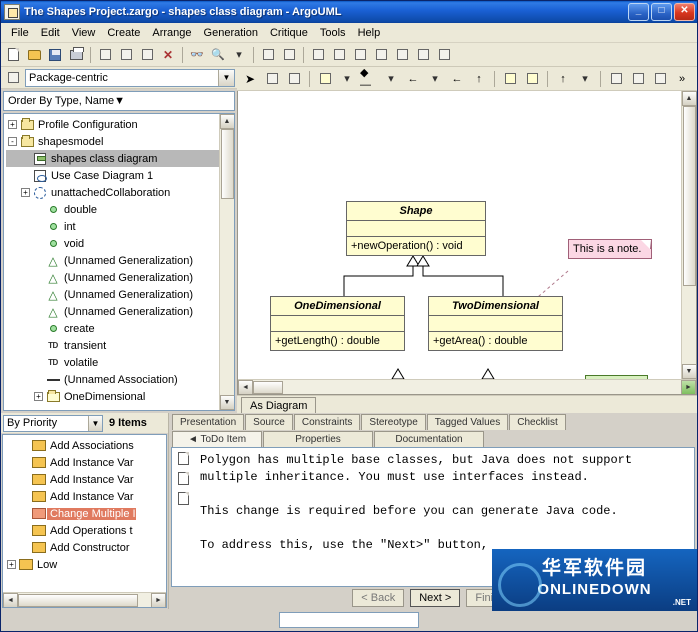 The width and height of the screenshot is (698, 632). What do you see at coordinates (684, 12) in the screenshot?
I see `close-button: ✕` at bounding box center [684, 12].